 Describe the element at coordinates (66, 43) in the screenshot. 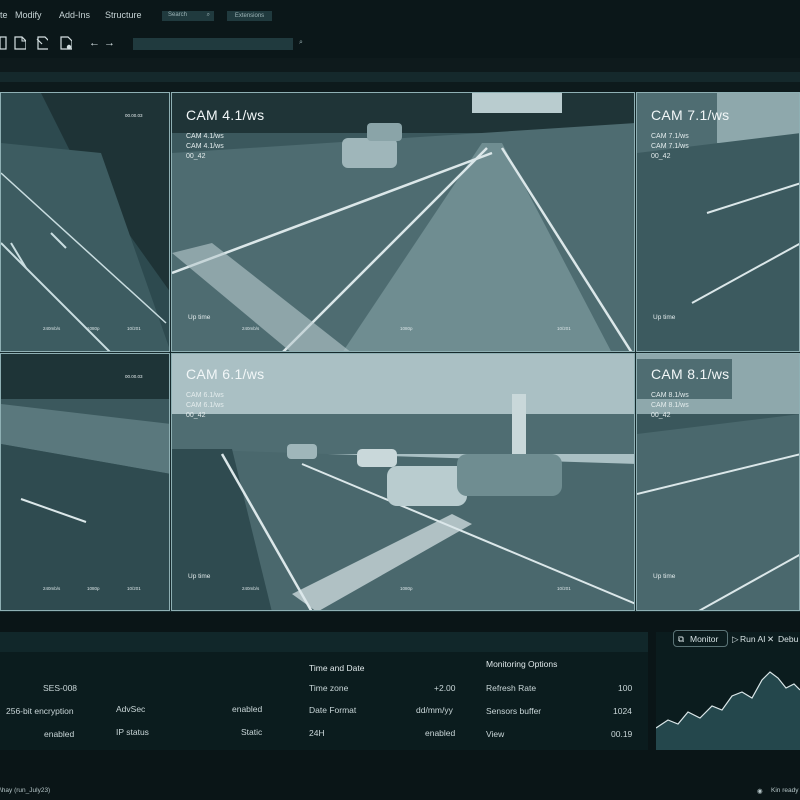

I see `settings-page-icon` at that location.